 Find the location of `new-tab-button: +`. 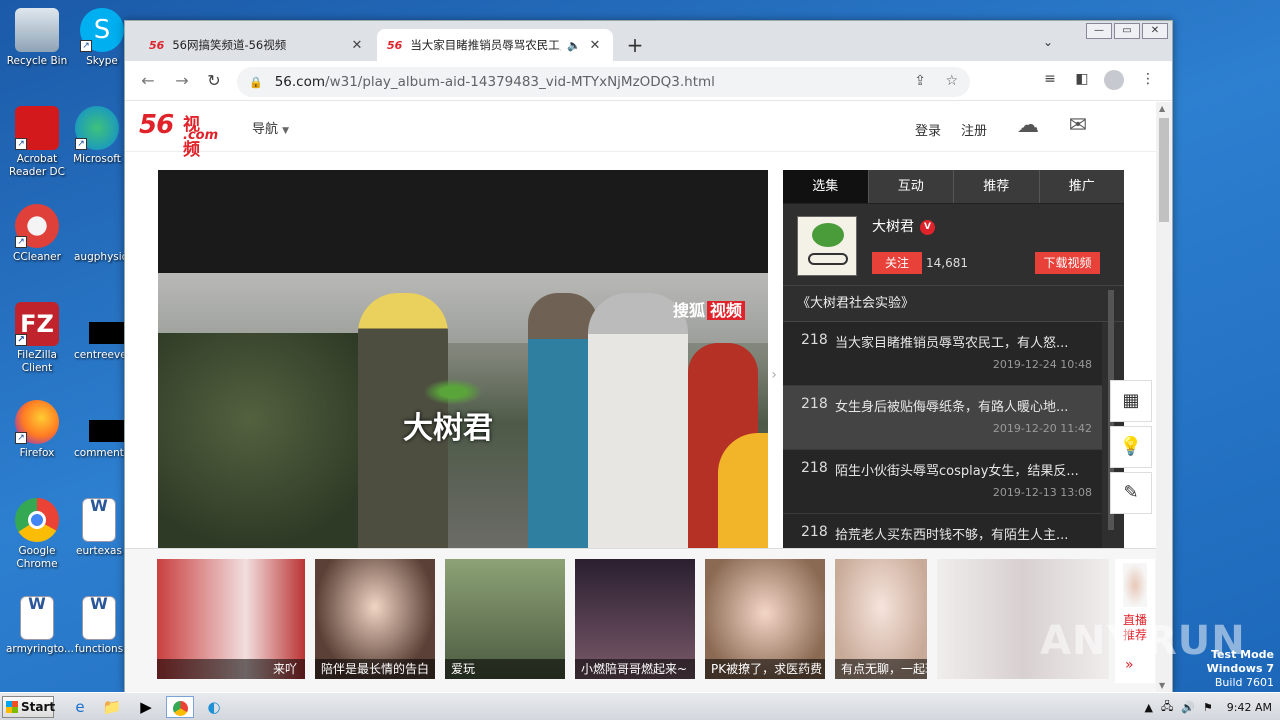

new-tab-button: + is located at coordinates (635, 45).